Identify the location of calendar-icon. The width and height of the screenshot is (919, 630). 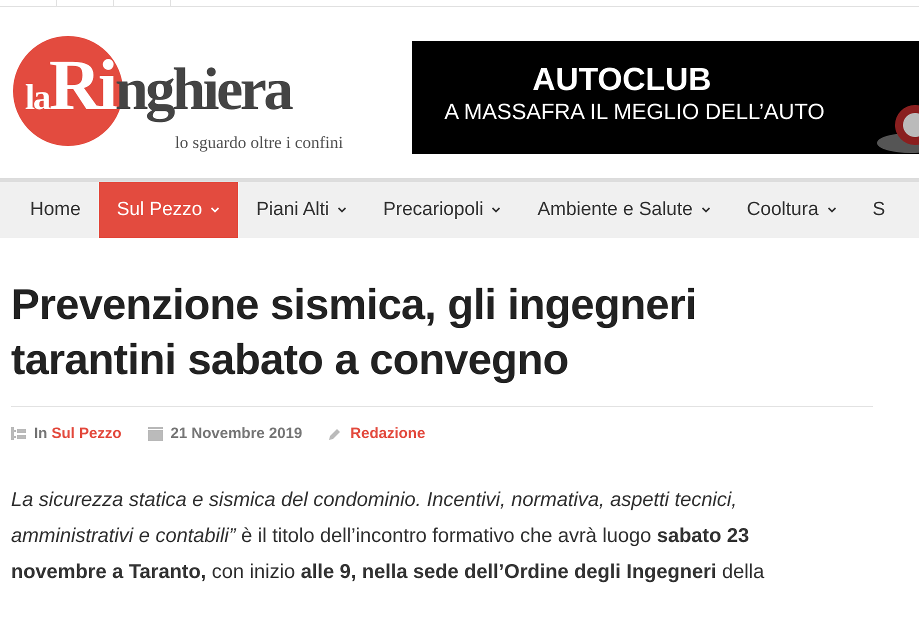
(155, 433).